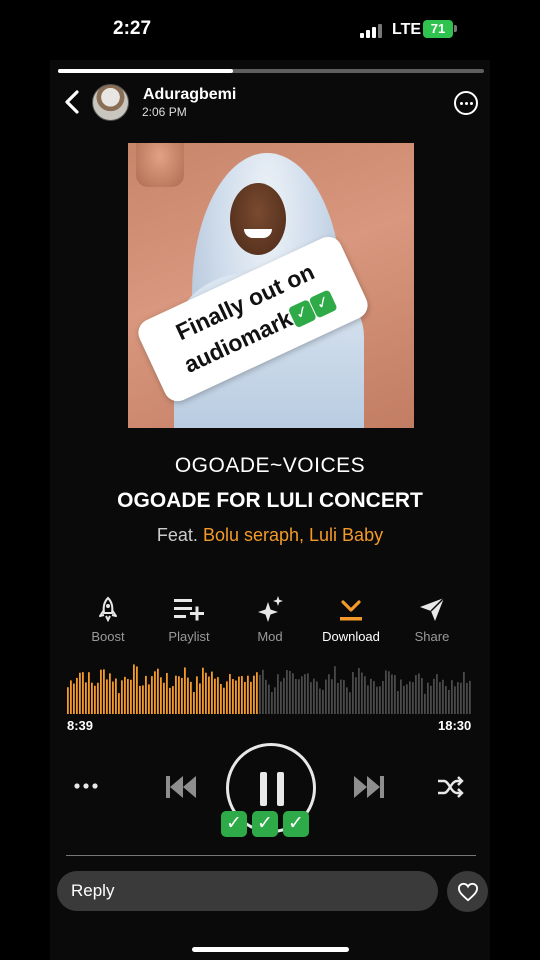 The image size is (540, 960). Describe the element at coordinates (407, 29) in the screenshot. I see `network-type: LTE` at that location.